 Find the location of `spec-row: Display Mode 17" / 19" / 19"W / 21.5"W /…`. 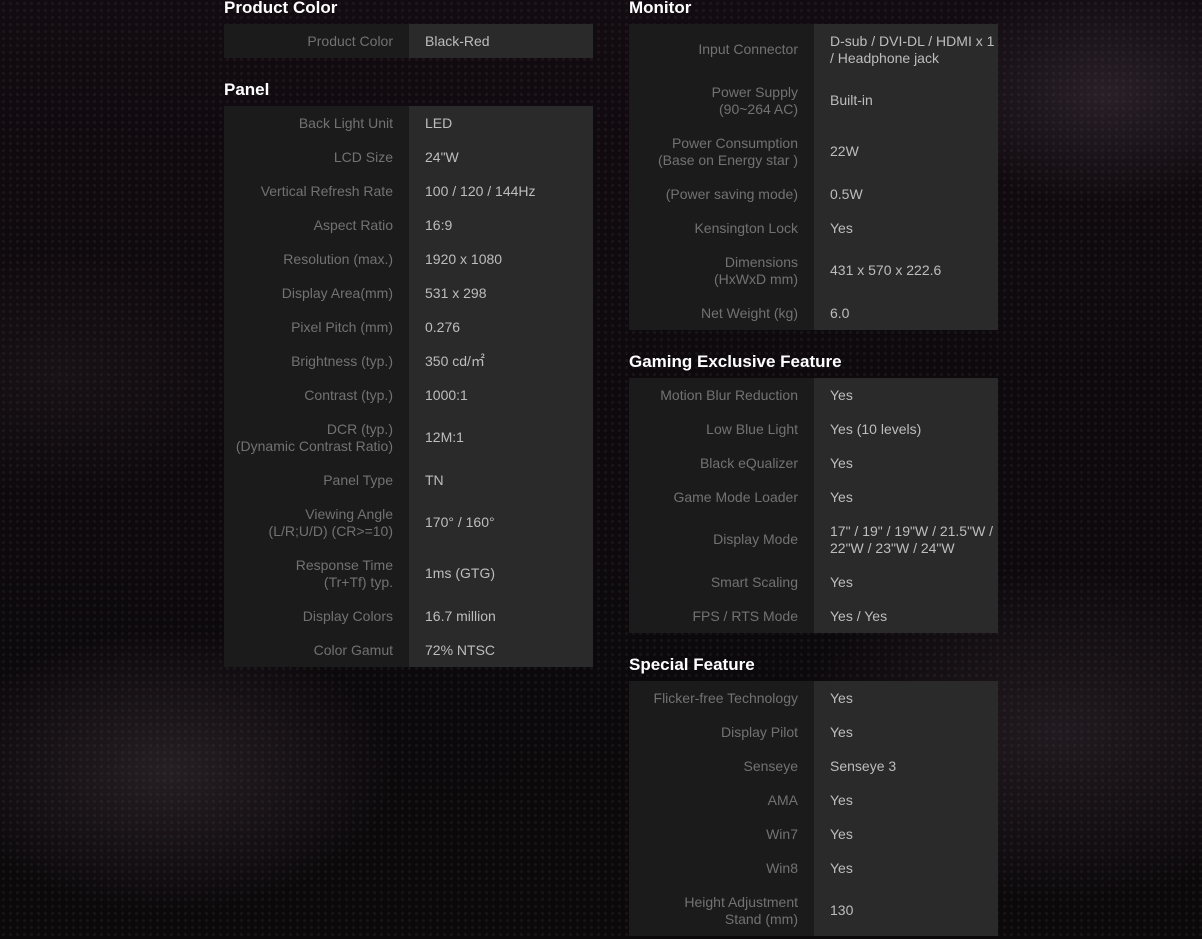

spec-row: Display Mode 17" / 19" / 19"W / 21.5"W /… is located at coordinates (813, 539).